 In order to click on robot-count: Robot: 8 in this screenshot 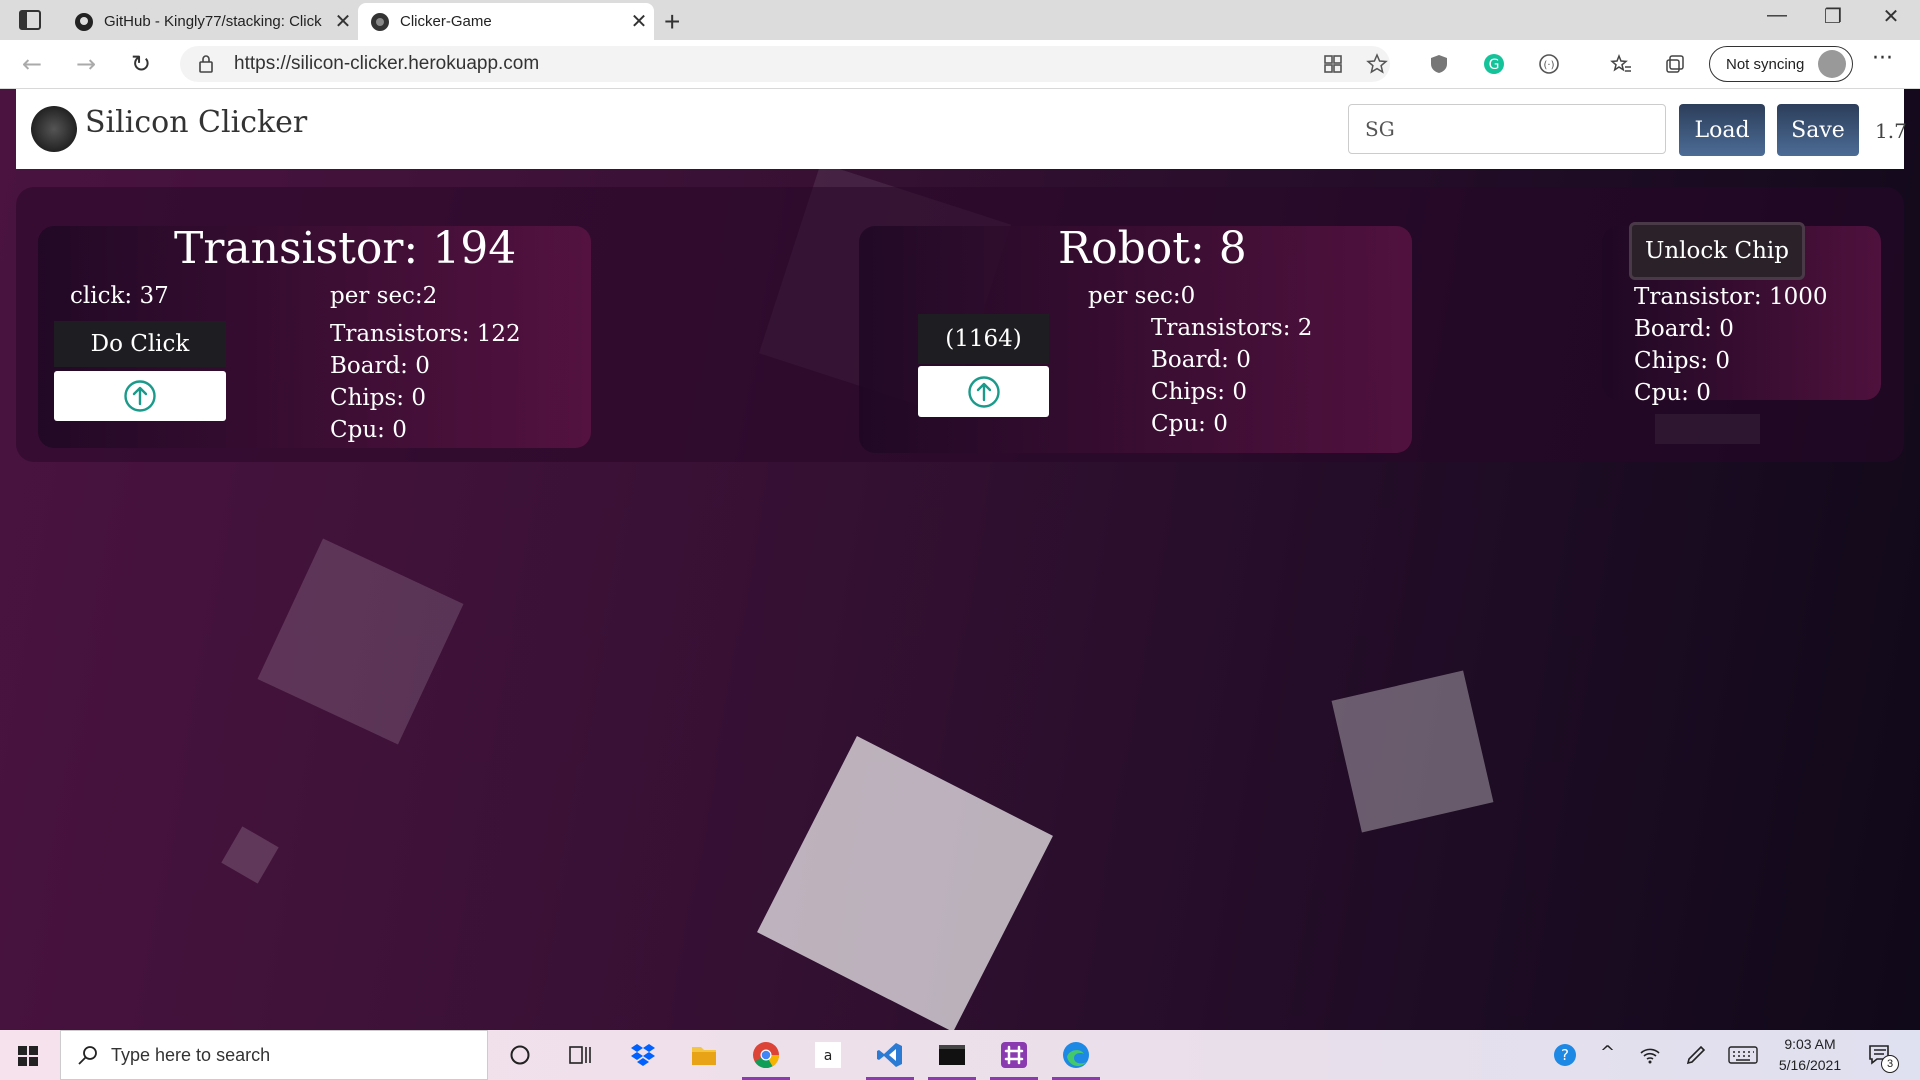, I will do `click(1152, 248)`.